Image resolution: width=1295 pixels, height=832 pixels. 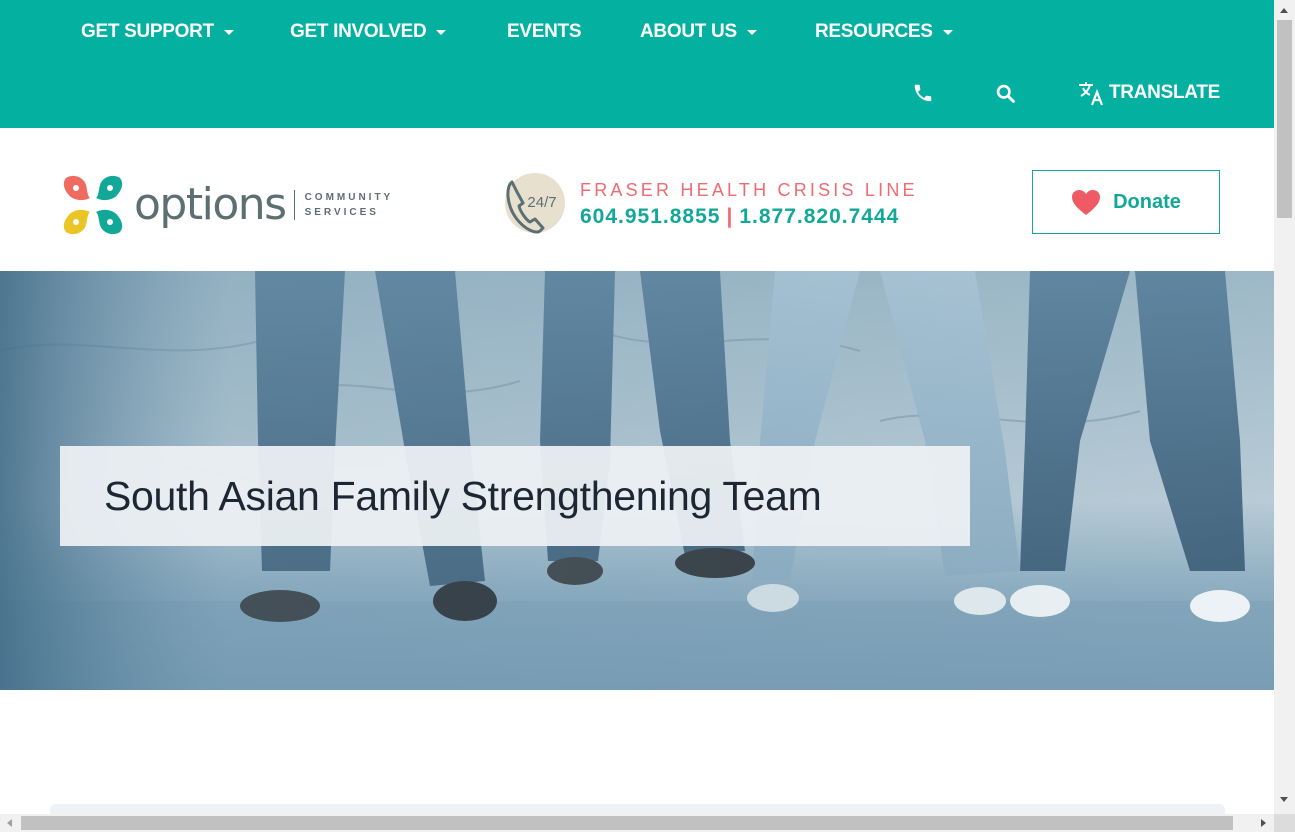 What do you see at coordinates (1284, 10) in the screenshot?
I see `scroll-up-arrow-icon` at bounding box center [1284, 10].